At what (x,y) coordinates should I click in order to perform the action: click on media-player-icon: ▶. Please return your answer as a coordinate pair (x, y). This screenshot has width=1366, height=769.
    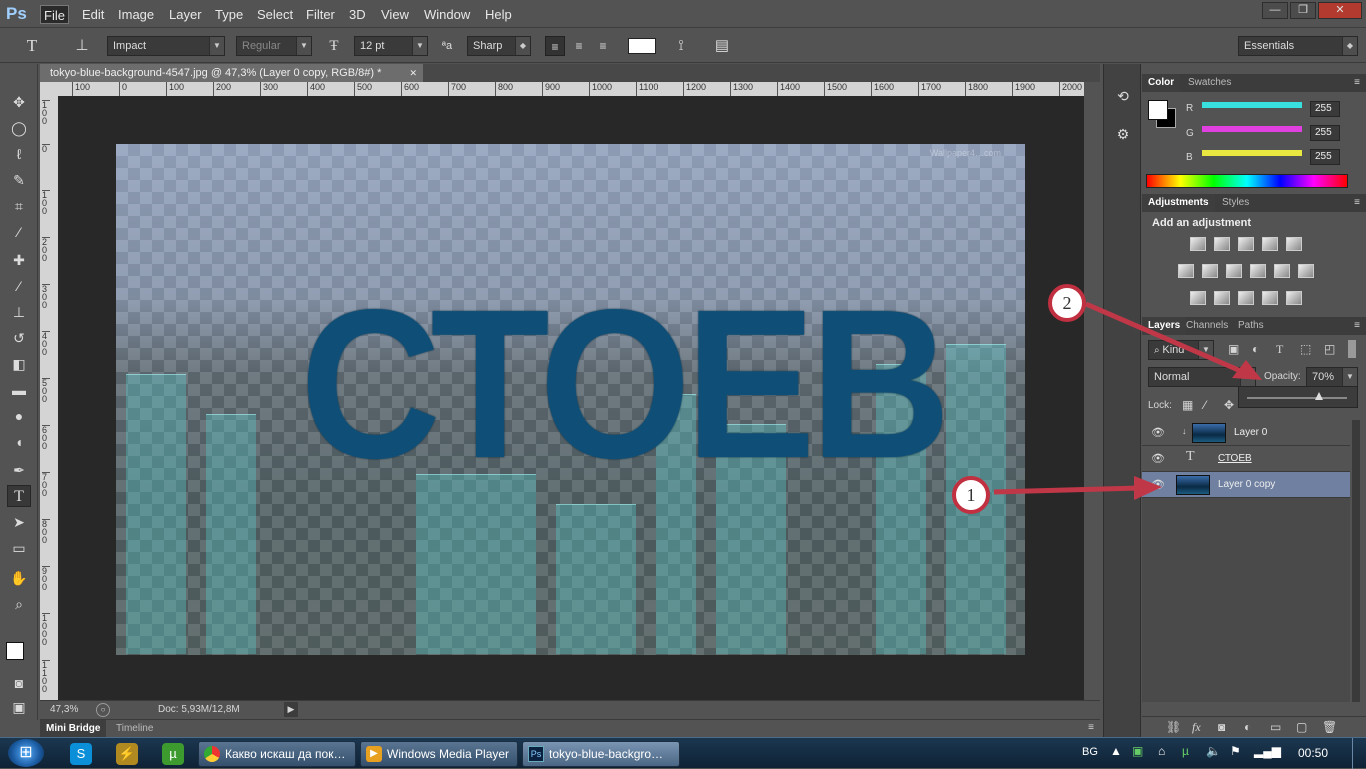
    Looking at the image, I should click on (374, 754).